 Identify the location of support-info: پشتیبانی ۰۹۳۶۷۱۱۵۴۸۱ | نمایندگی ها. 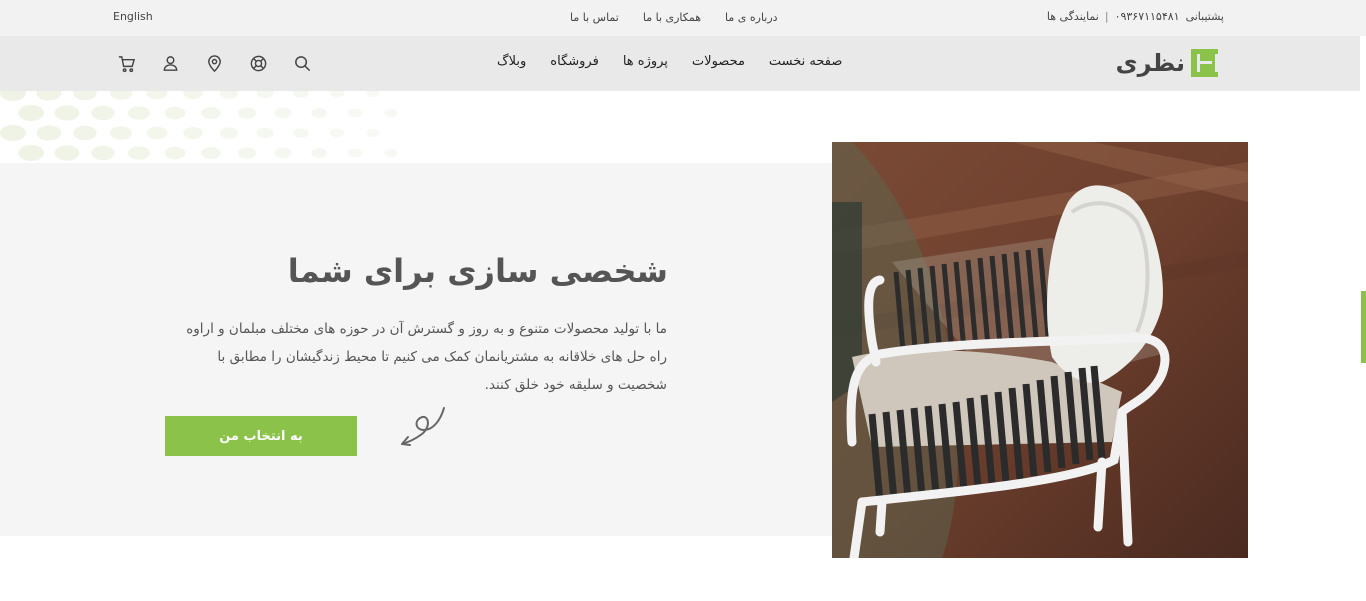
(1135, 16).